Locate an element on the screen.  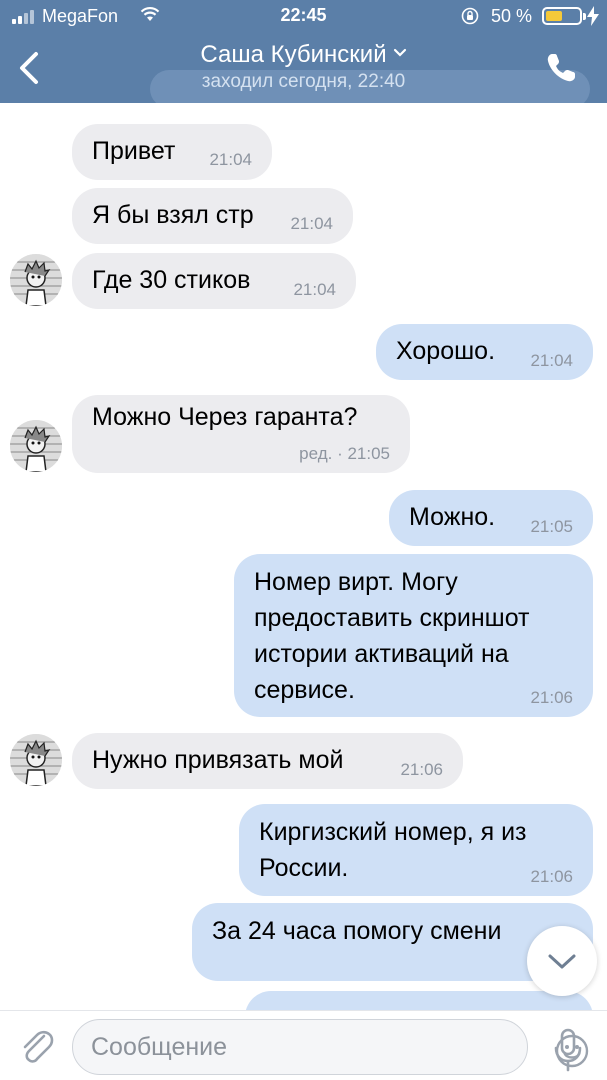
message-line: предоставить скриншот is located at coordinates (392, 618).